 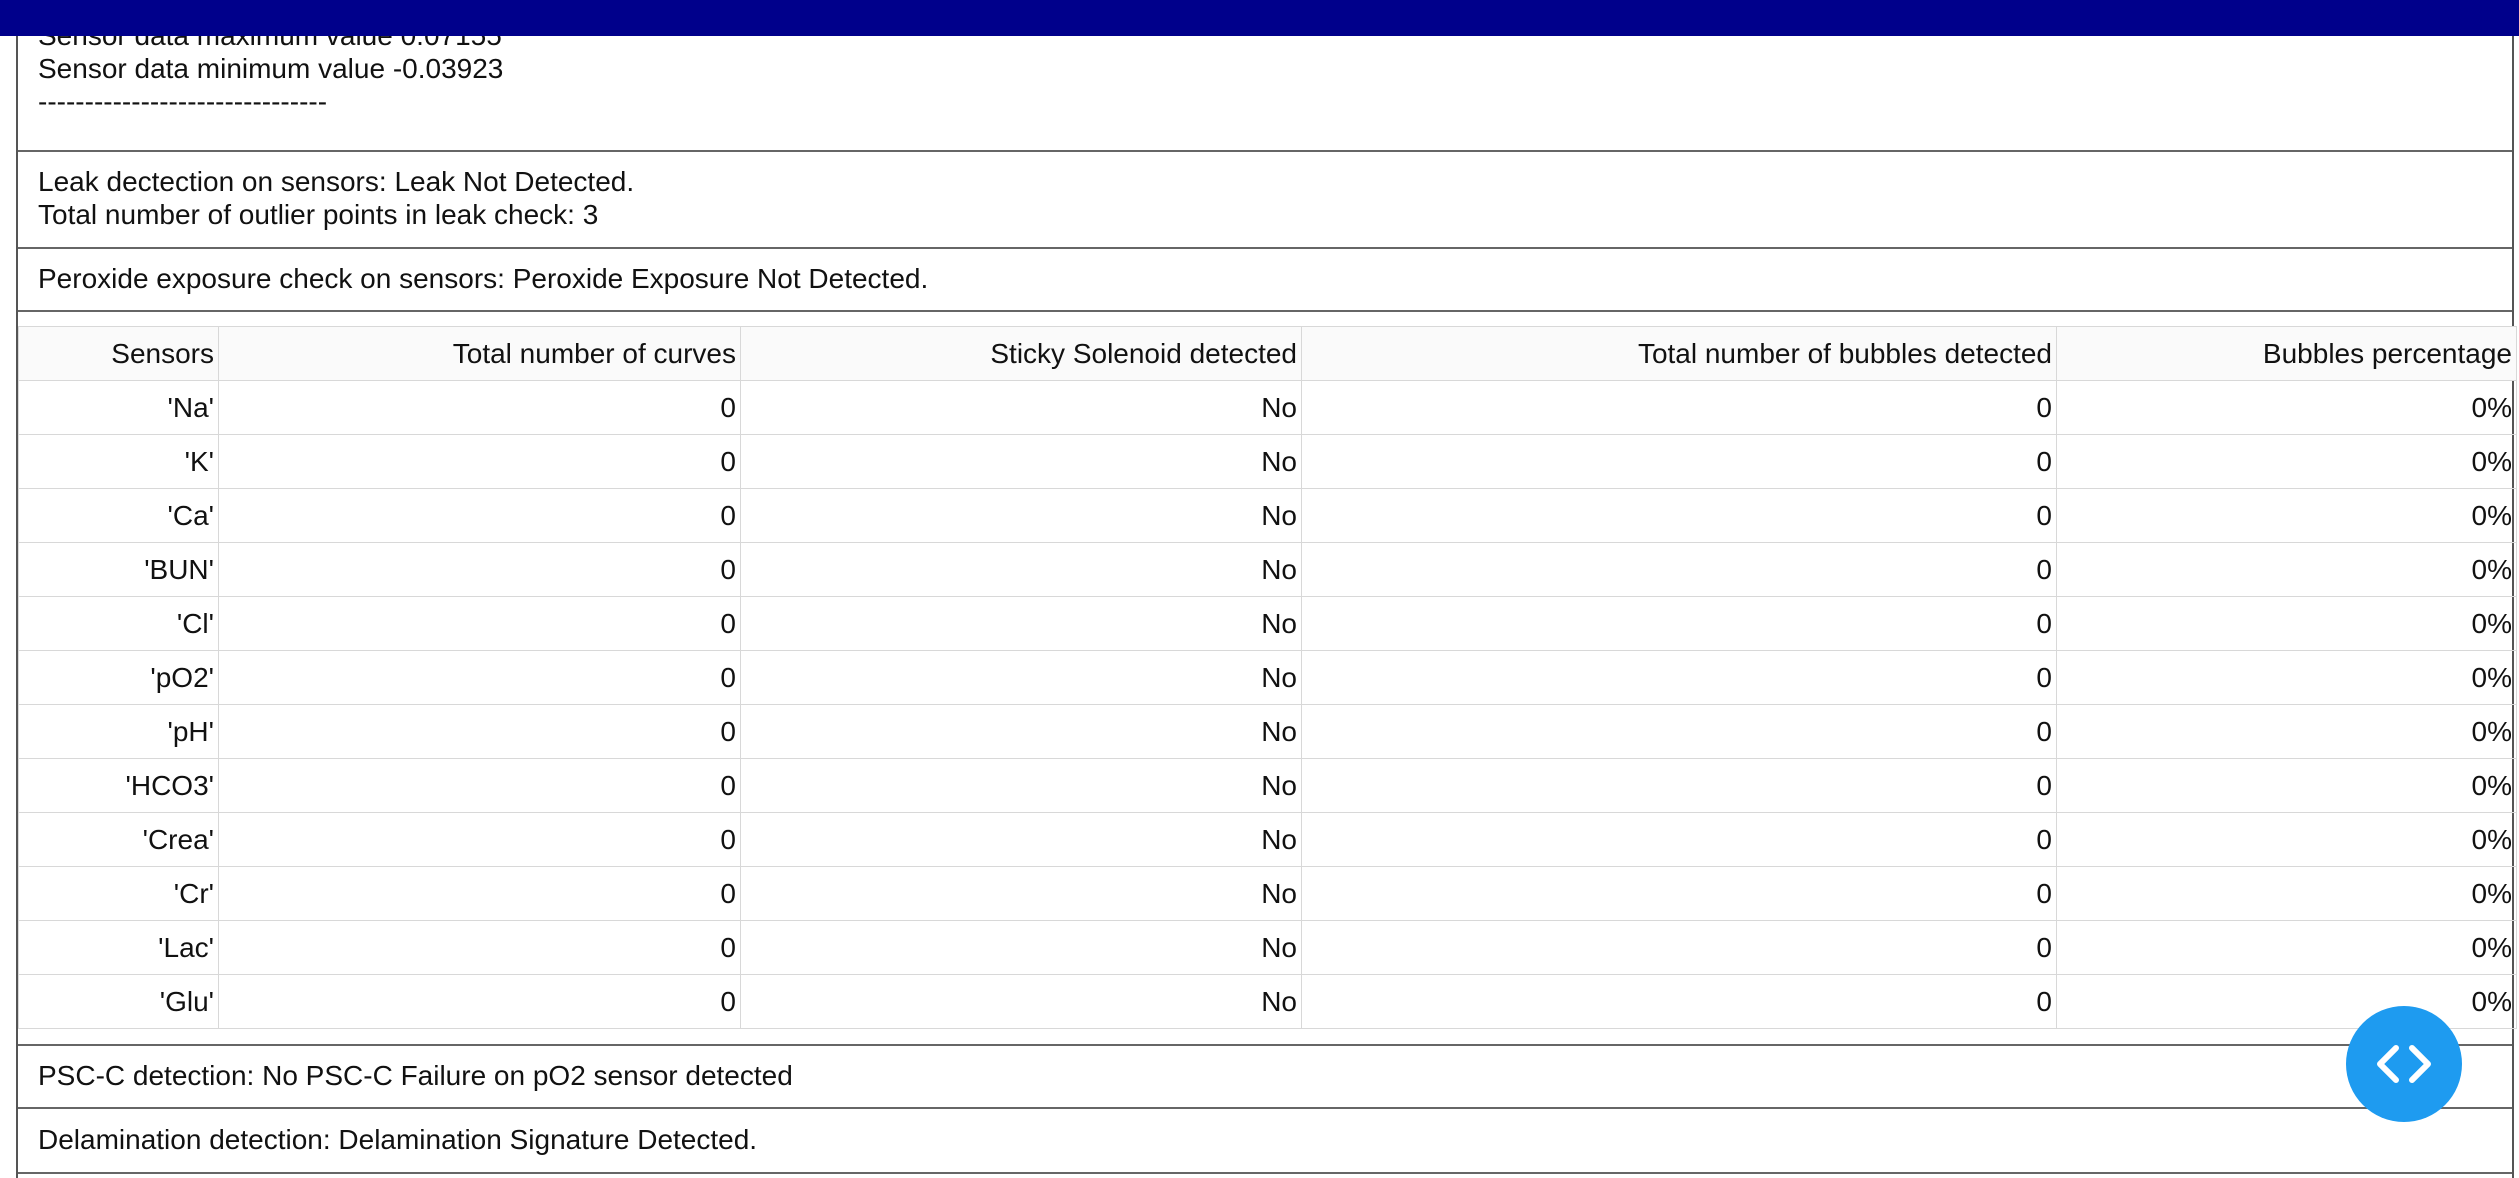 What do you see at coordinates (1021, 353) in the screenshot?
I see `header-sticky-solenoid: Sticky Solenoid detected` at bounding box center [1021, 353].